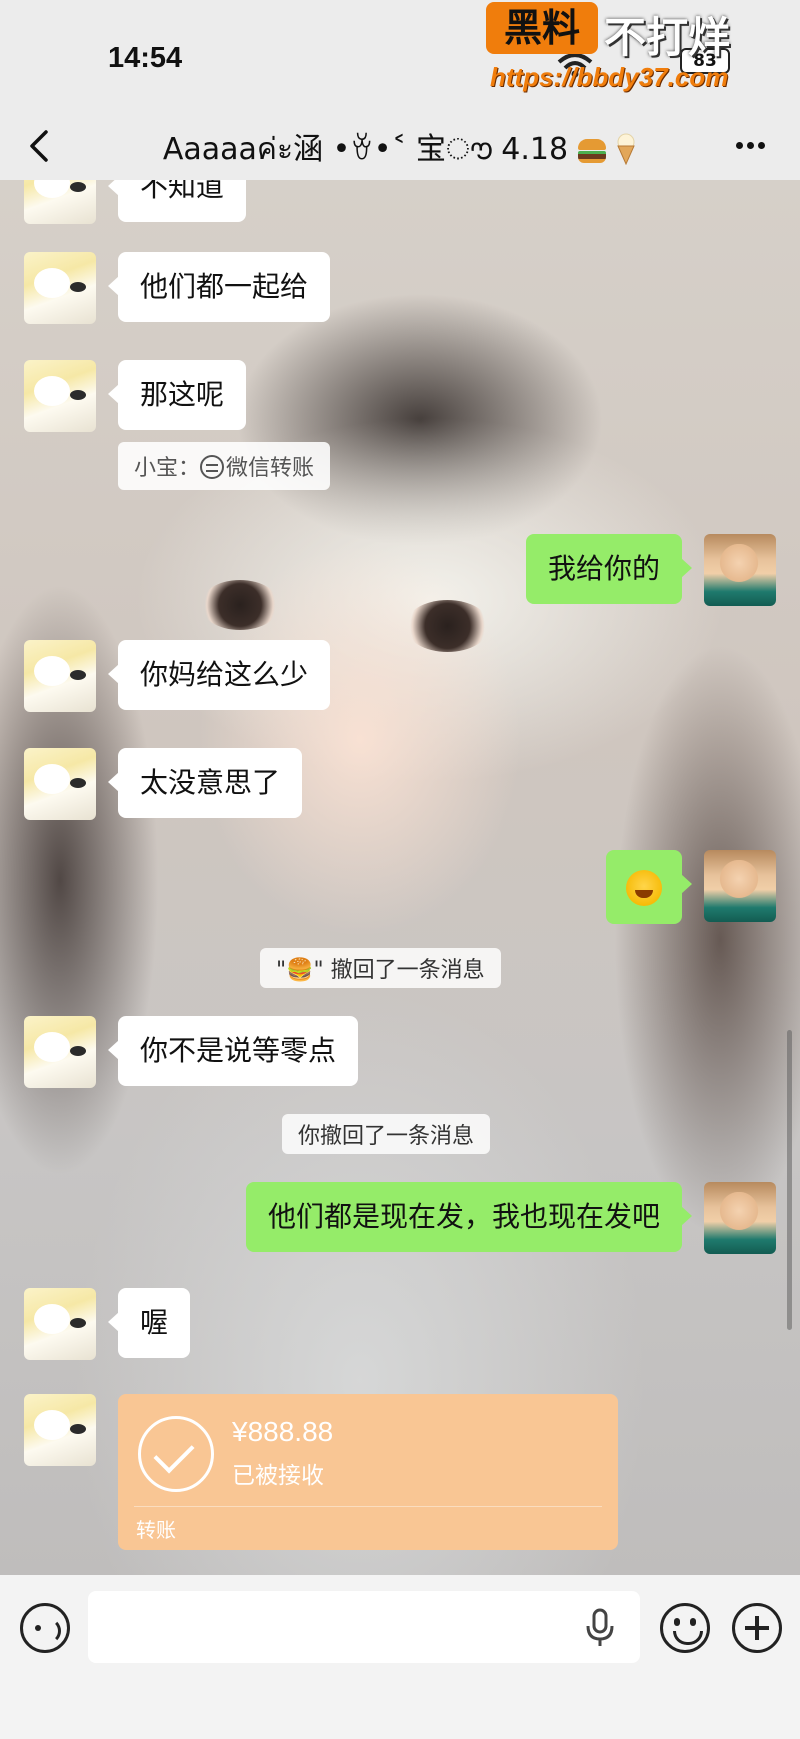  Describe the element at coordinates (542, 28) in the screenshot. I see `watermark-badge: 黑料` at that location.